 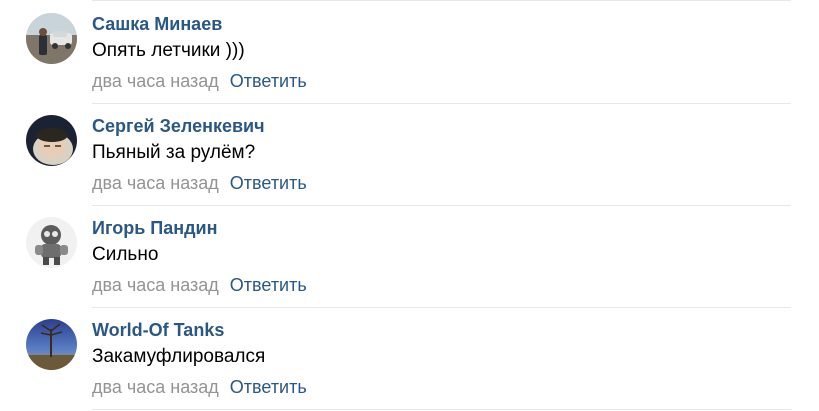 What do you see at coordinates (154, 228) in the screenshot?
I see `comment-author-link: Игорь Пандин` at bounding box center [154, 228].